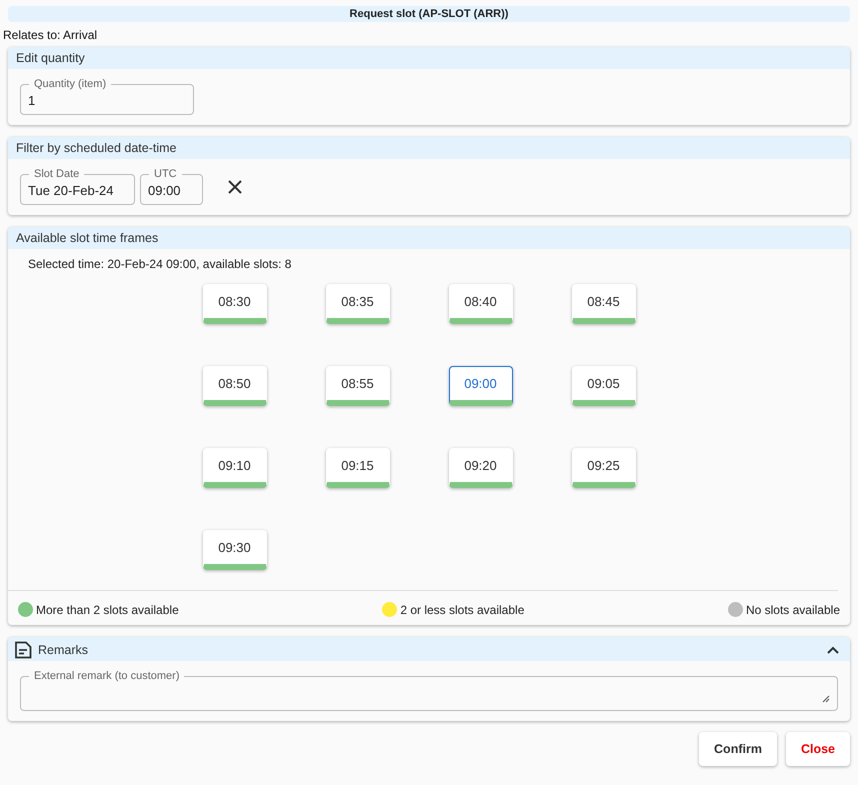 The width and height of the screenshot is (858, 785). What do you see at coordinates (480, 386) in the screenshot?
I see `time-slot-button: 09:00` at bounding box center [480, 386].